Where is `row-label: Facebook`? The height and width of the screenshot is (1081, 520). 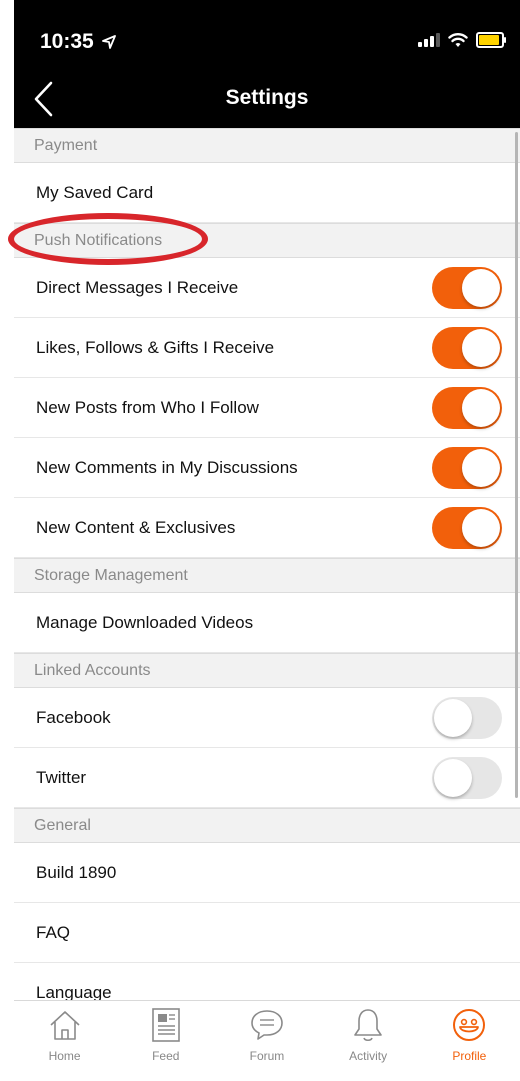 row-label: Facebook is located at coordinates (73, 717).